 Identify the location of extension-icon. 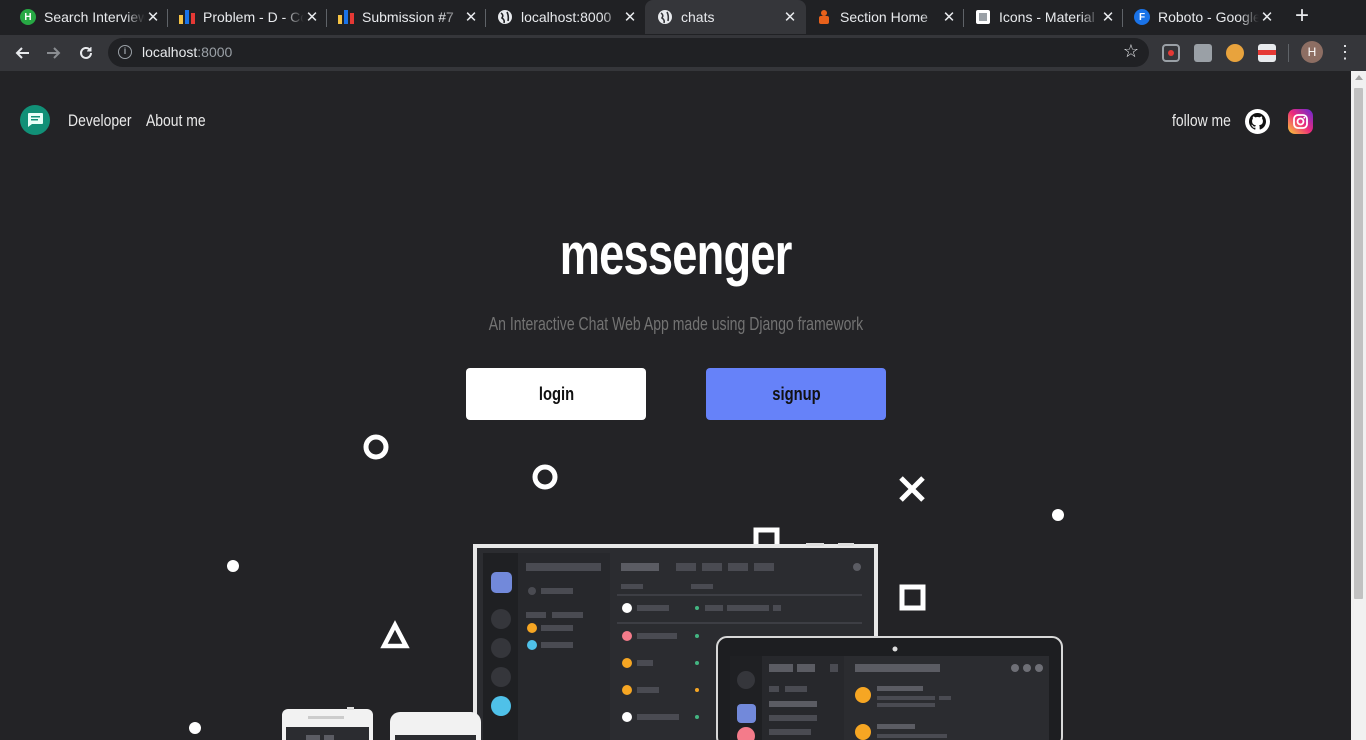
(1267, 53).